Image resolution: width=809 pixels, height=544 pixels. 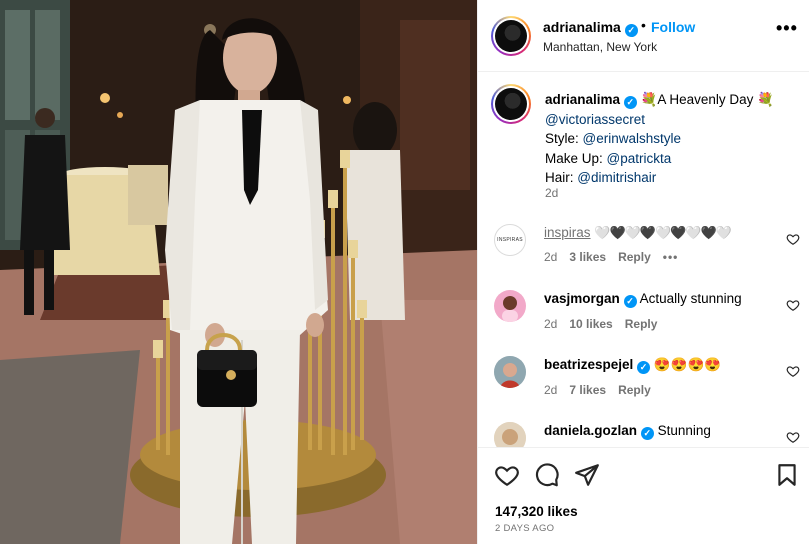 What do you see at coordinates (567, 232) in the screenshot?
I see `comment-username: inspiras` at bounding box center [567, 232].